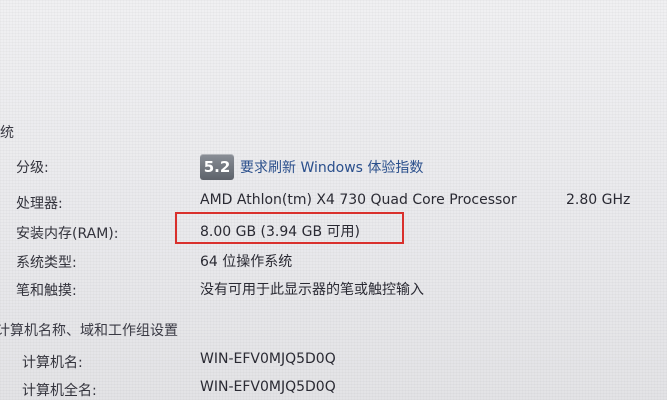 The image size is (667, 400). I want to click on rating-label: 分级:, so click(32, 168).